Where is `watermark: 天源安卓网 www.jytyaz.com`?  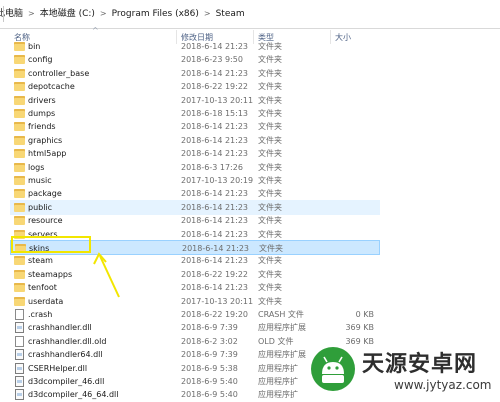
watermark: 天源安卓网 www.jytyaz.com is located at coordinates (405, 371).